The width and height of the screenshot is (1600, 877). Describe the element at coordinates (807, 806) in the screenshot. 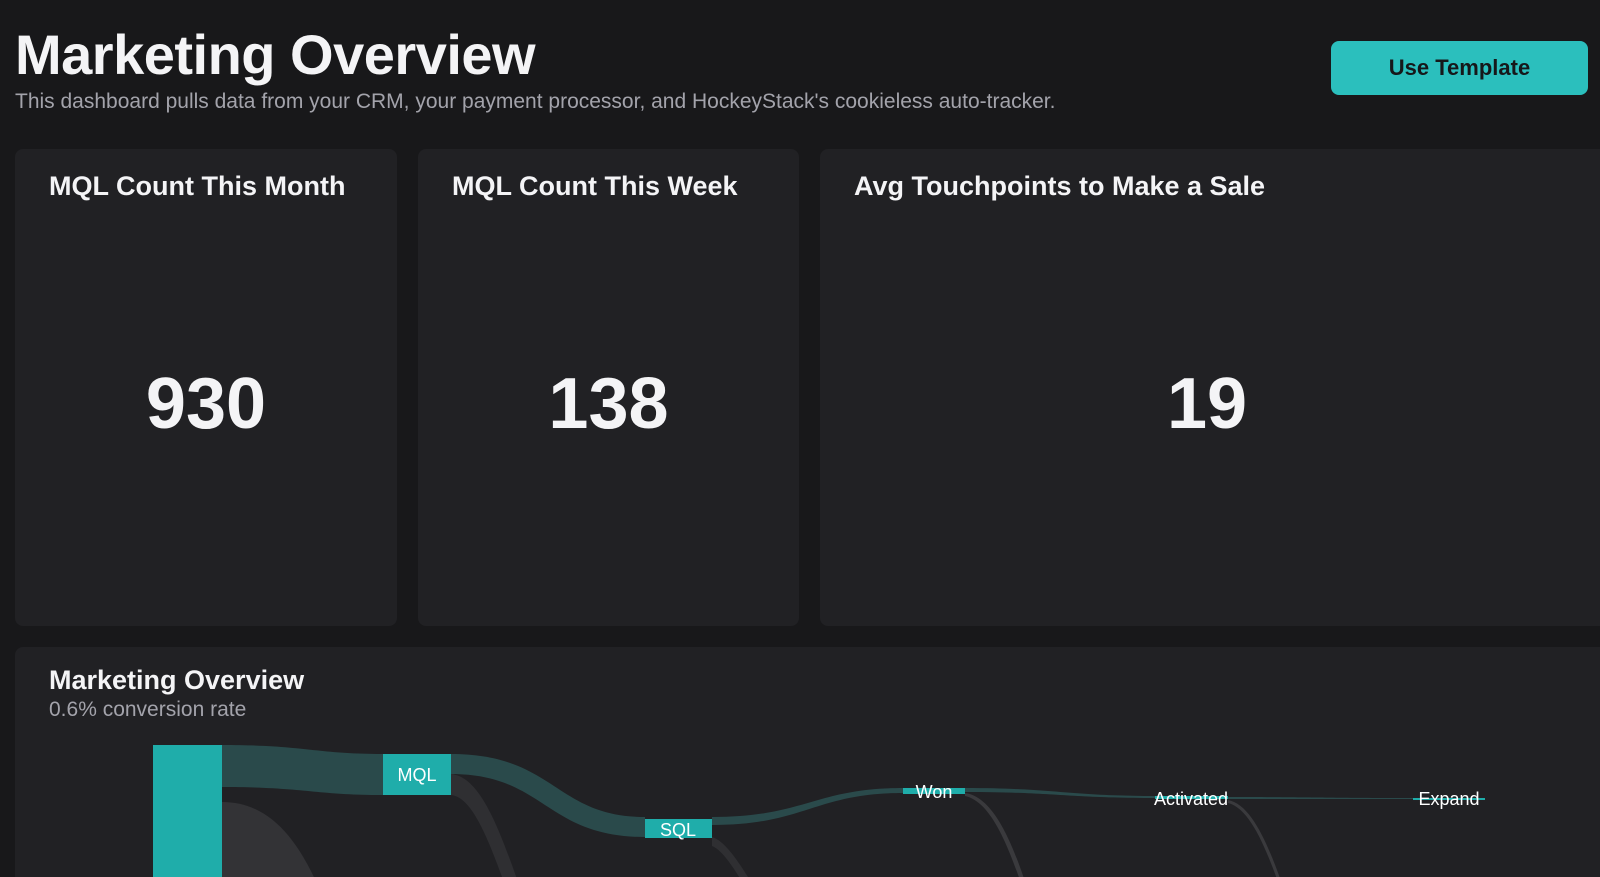

I see `flow-sql-to-won` at that location.